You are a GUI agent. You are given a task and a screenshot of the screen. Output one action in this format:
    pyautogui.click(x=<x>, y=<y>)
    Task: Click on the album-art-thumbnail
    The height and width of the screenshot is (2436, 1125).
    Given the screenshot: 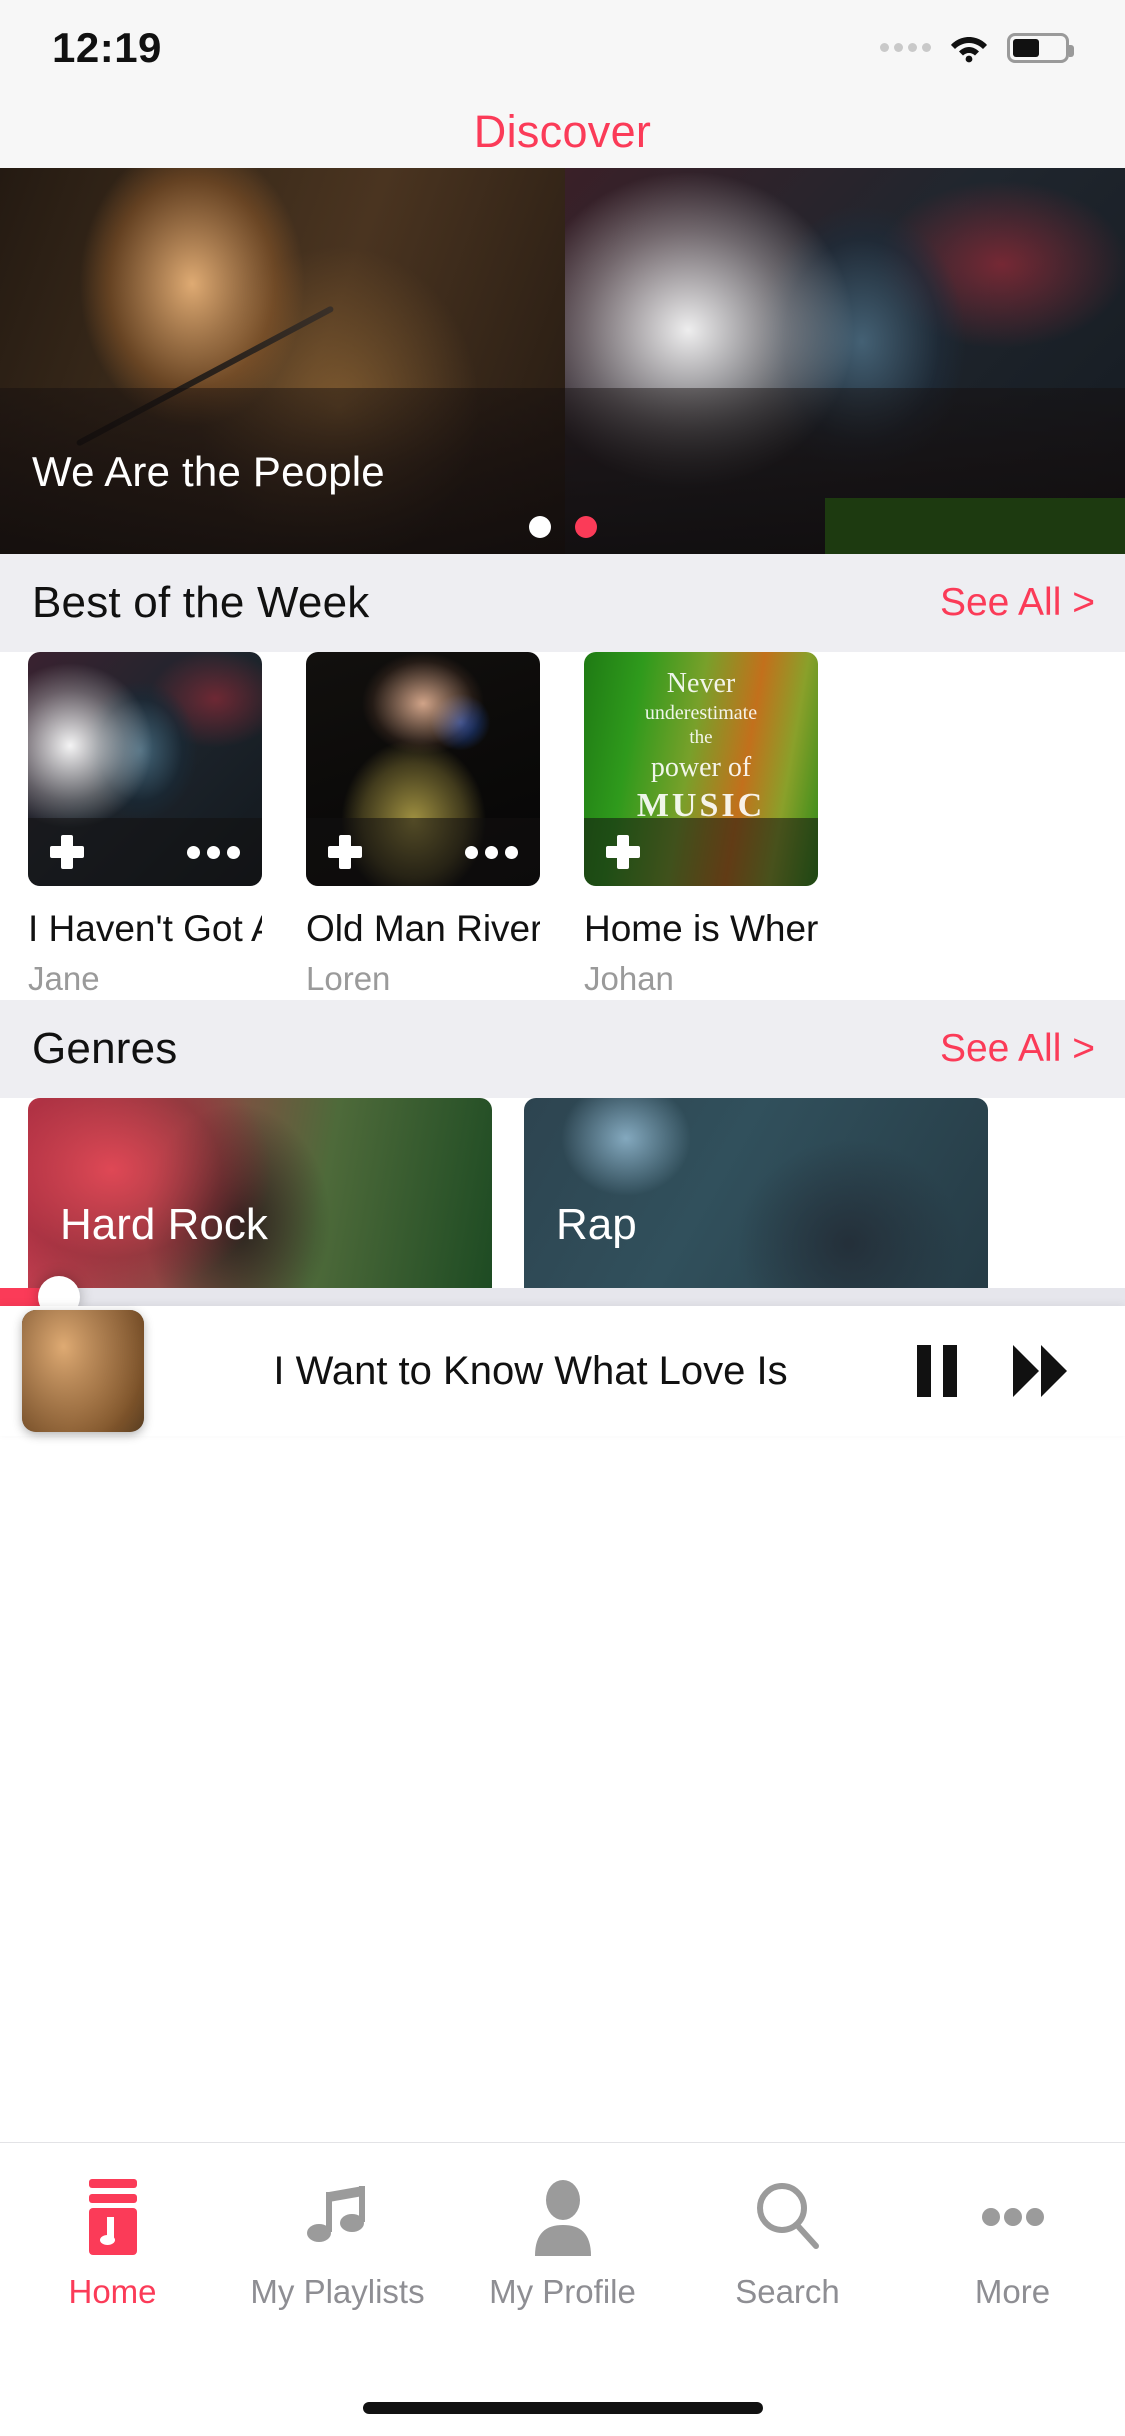 What is the action you would take?
    pyautogui.click(x=83, y=1371)
    